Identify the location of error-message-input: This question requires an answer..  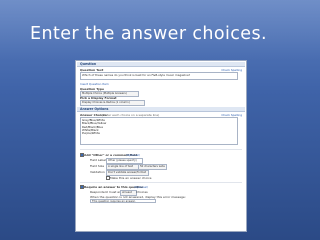
(123, 201).